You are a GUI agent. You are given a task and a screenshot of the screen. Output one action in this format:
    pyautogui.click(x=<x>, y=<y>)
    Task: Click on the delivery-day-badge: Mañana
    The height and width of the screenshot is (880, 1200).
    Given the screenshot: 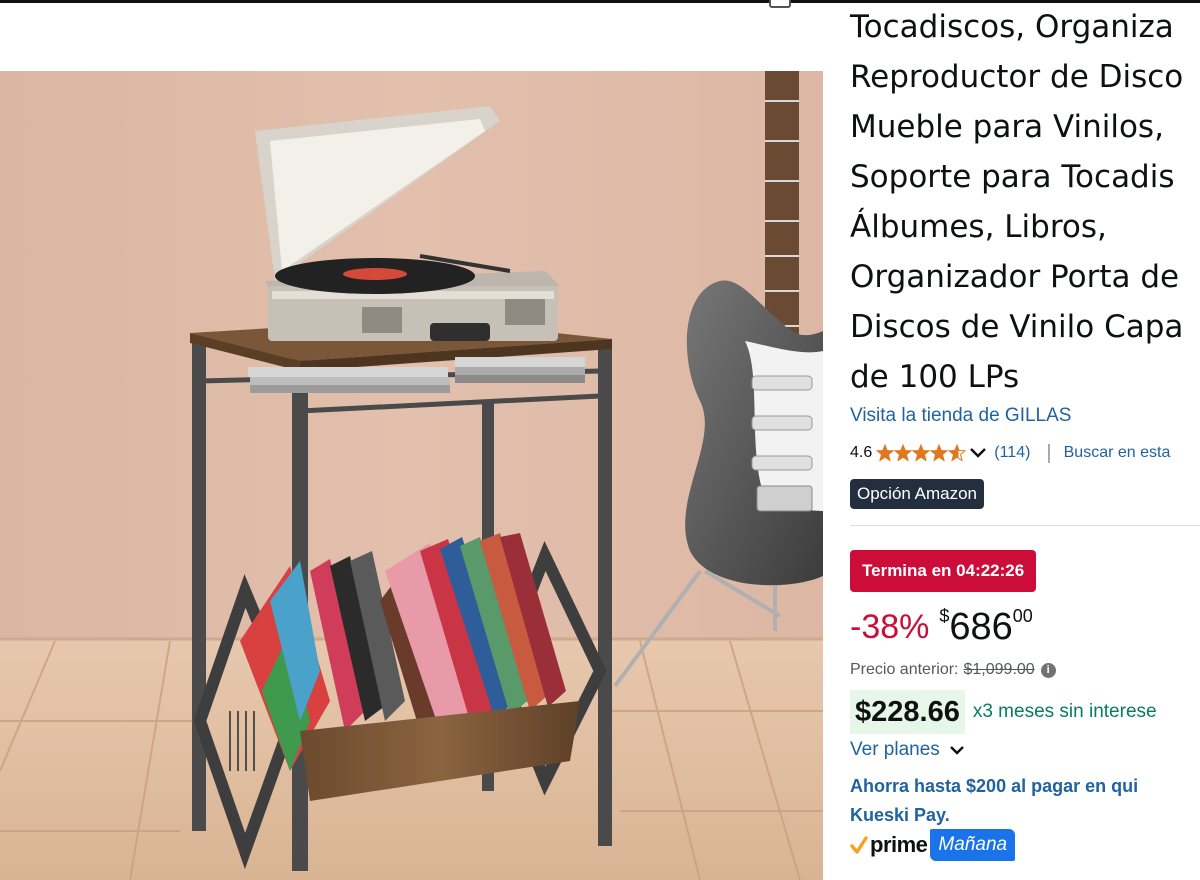 What is the action you would take?
    pyautogui.click(x=973, y=845)
    